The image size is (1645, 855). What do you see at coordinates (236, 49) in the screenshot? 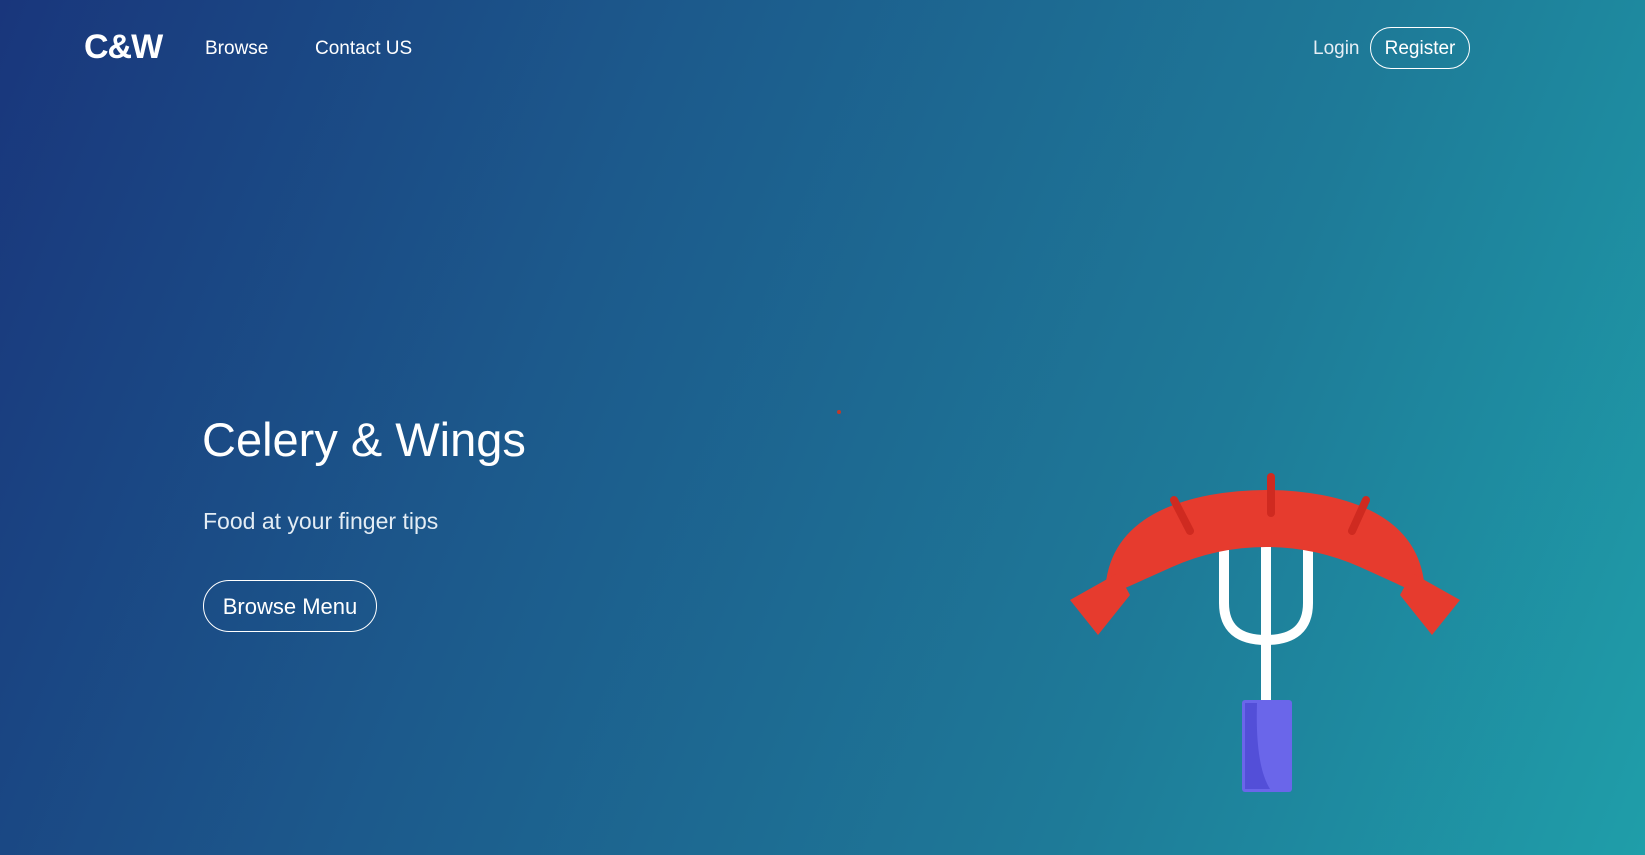
I see `nav-link-browse: Browse` at bounding box center [236, 49].